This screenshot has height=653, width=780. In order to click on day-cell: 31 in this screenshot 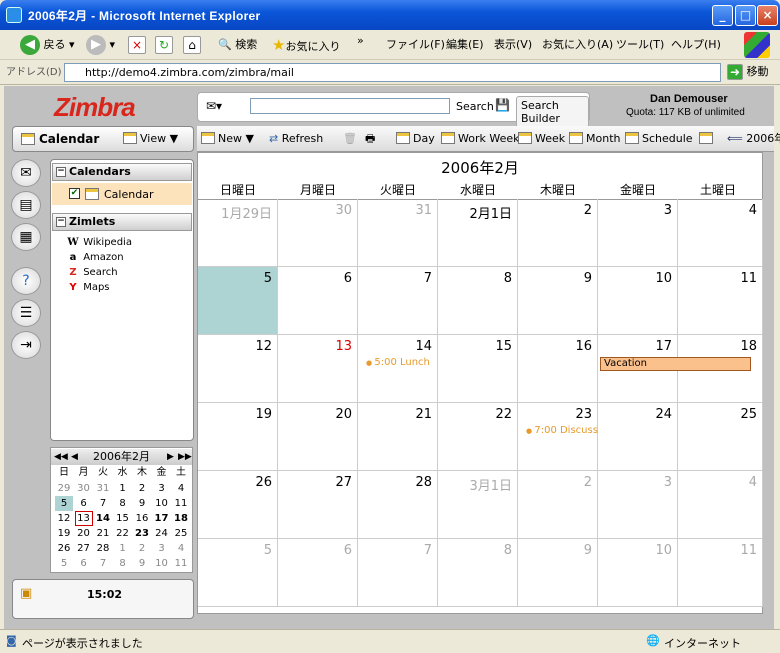, I will do `click(398, 233)`.